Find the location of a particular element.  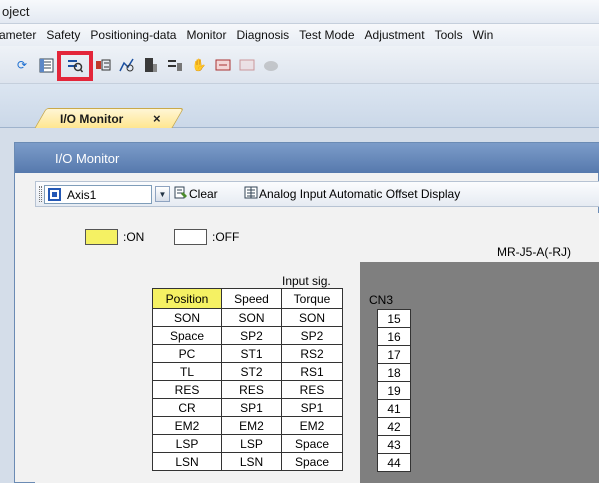

table-row: LSP LSP Space is located at coordinates (247, 443).